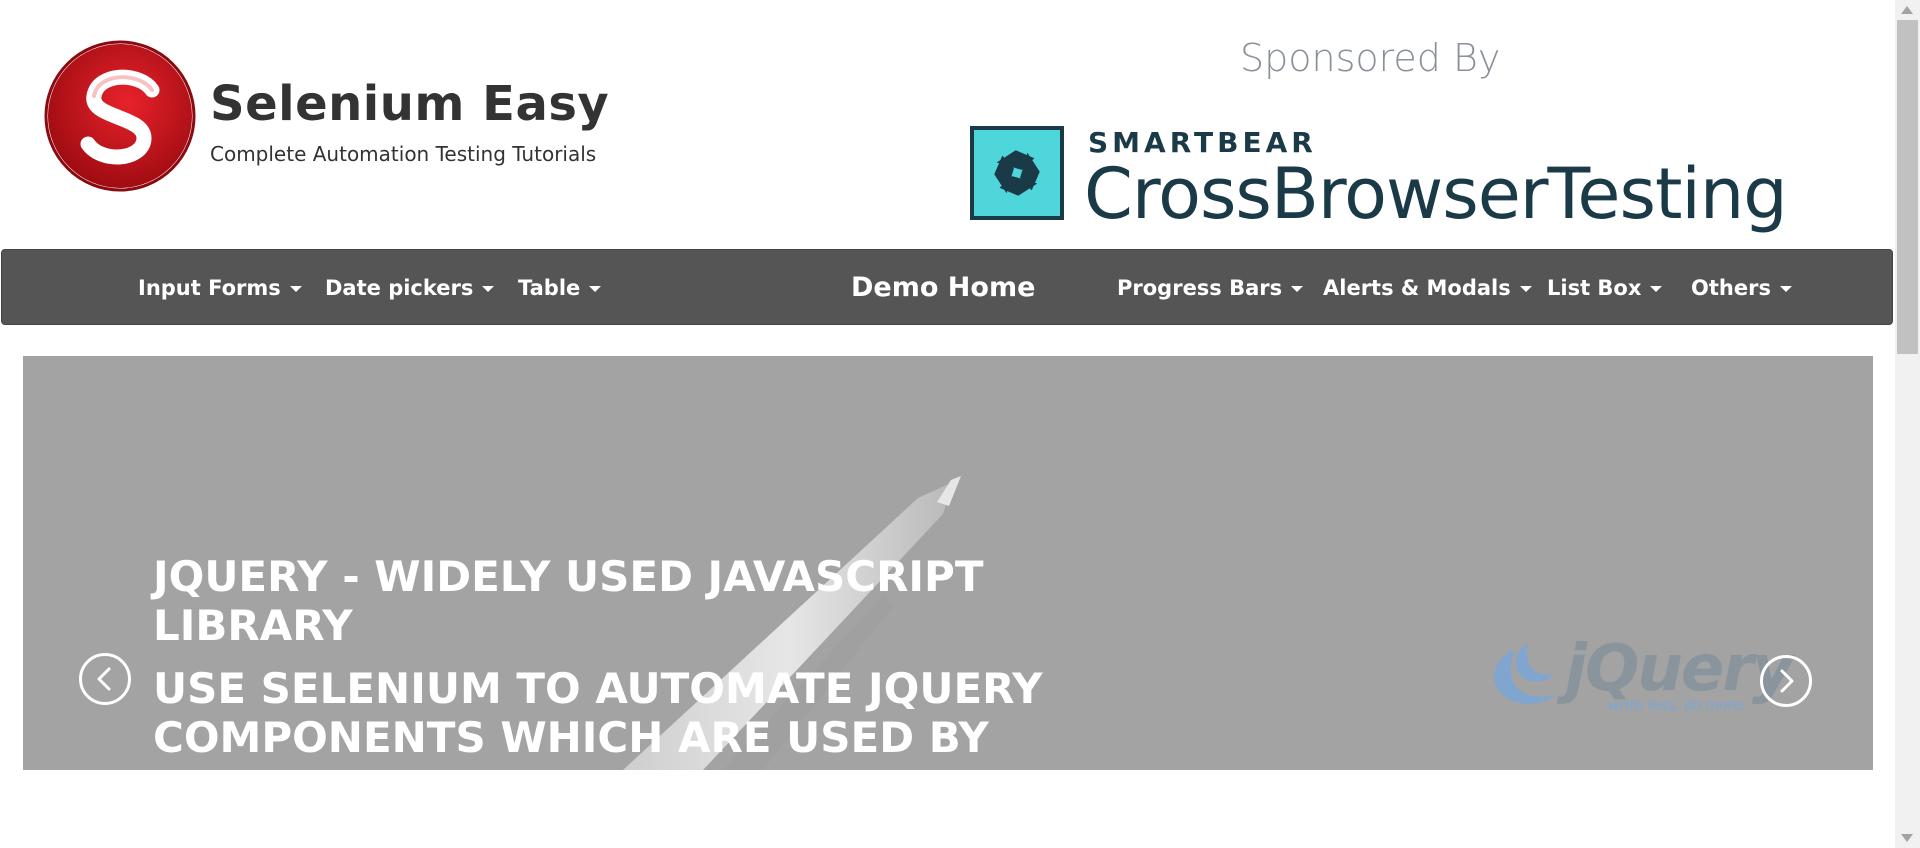  I want to click on nav-list-box: List Box, so click(1605, 288).